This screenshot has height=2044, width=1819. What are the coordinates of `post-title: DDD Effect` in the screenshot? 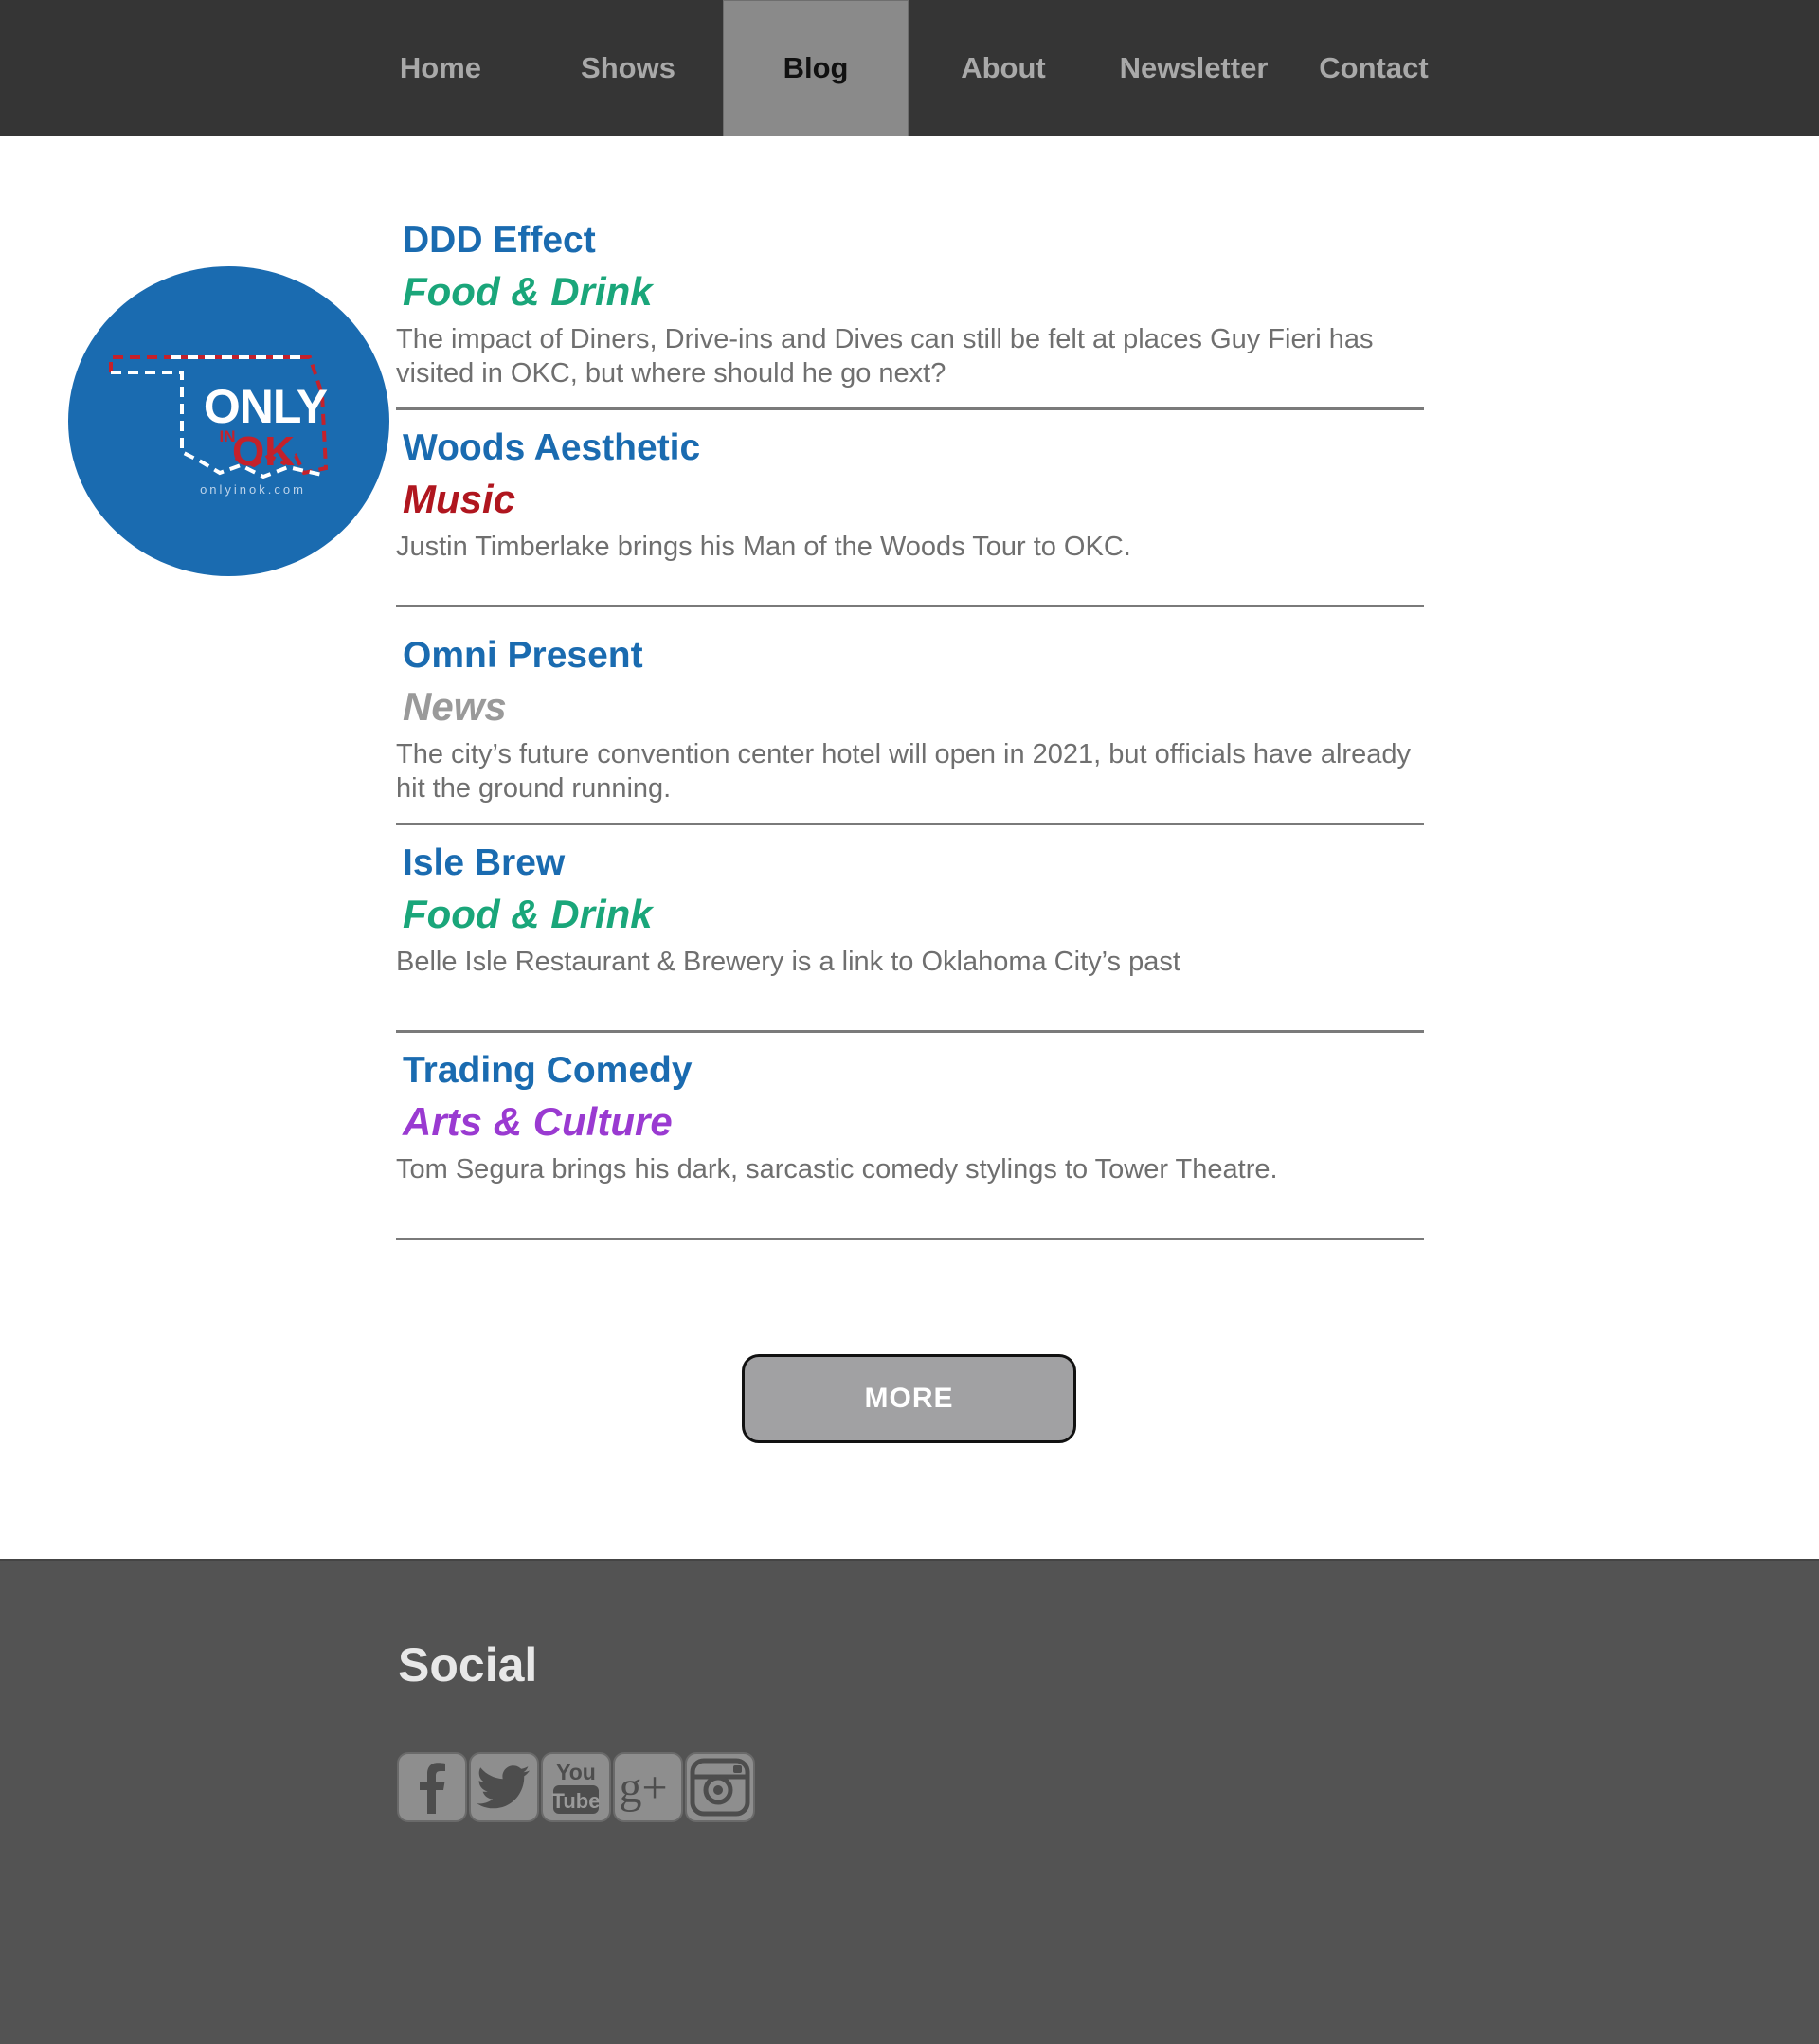 It's located at (499, 241).